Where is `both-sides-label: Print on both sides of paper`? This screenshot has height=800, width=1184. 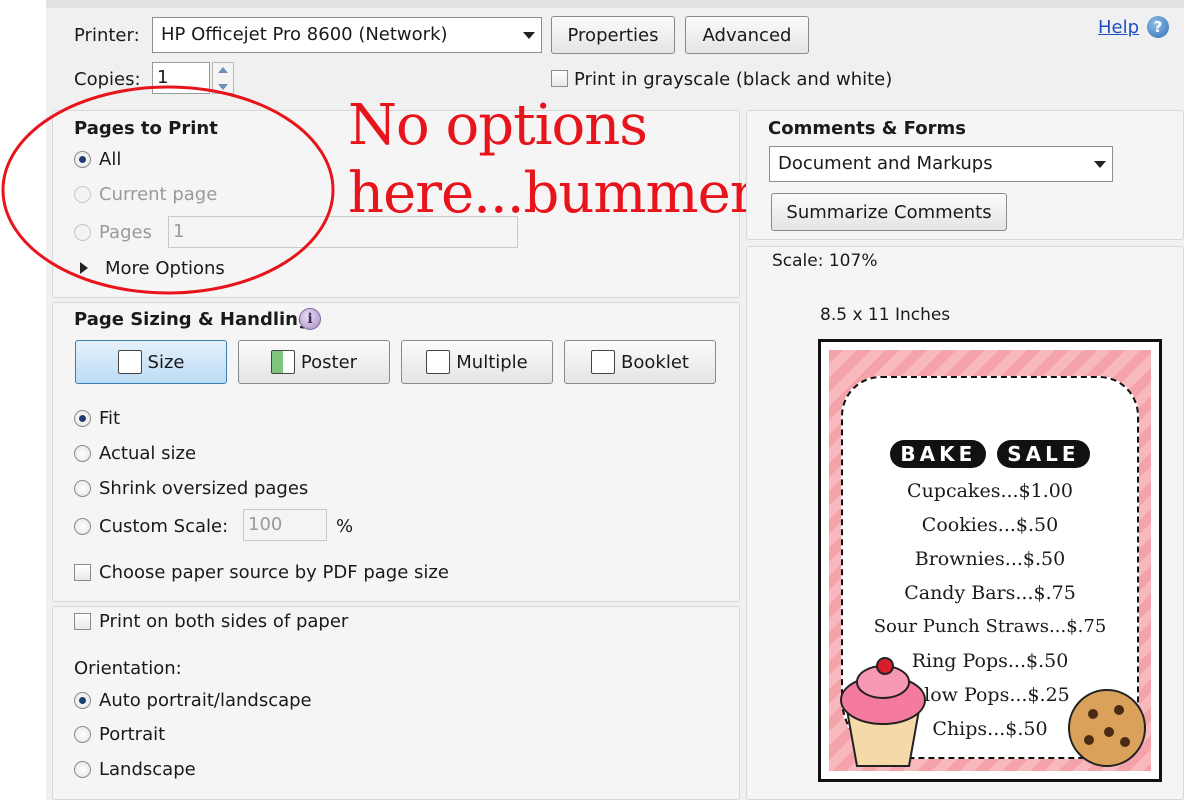 both-sides-label: Print on both sides of paper is located at coordinates (224, 621).